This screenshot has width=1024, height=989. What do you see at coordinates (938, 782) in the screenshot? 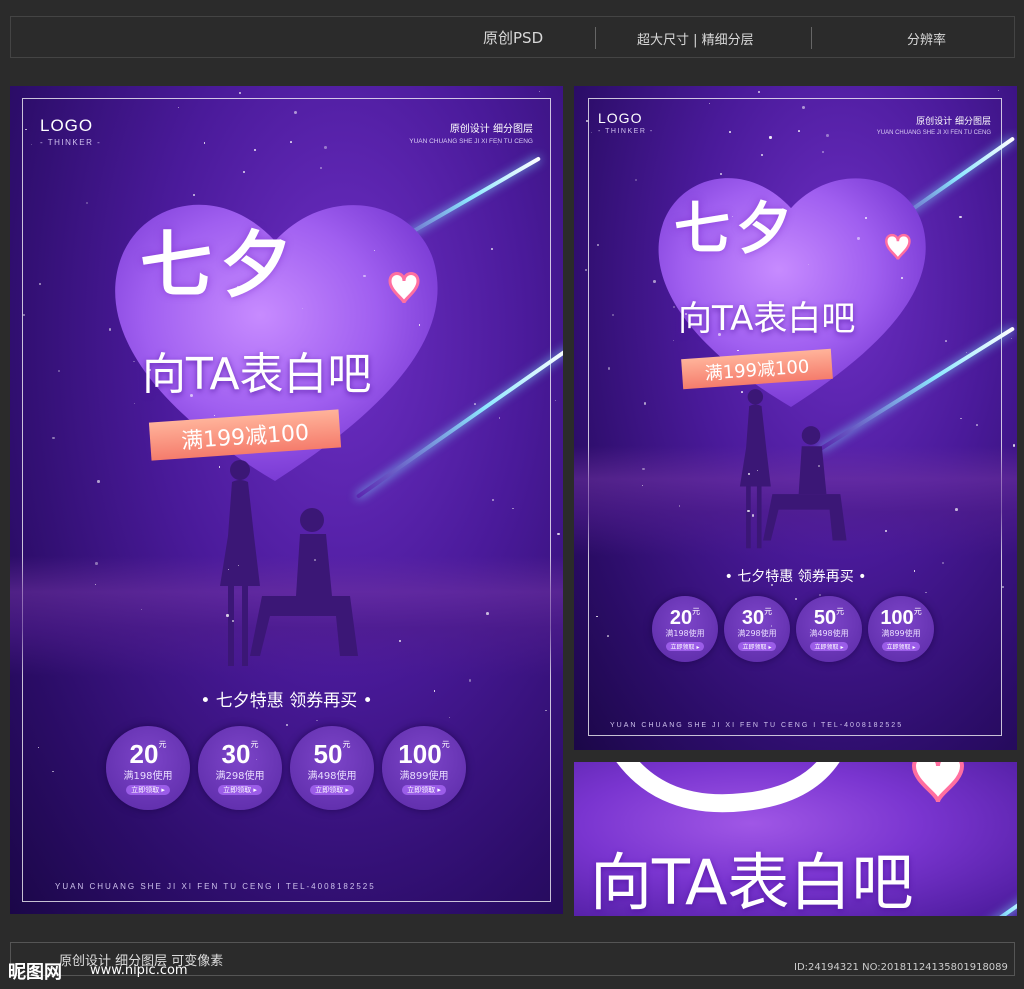
I see `heart-icon` at bounding box center [938, 782].